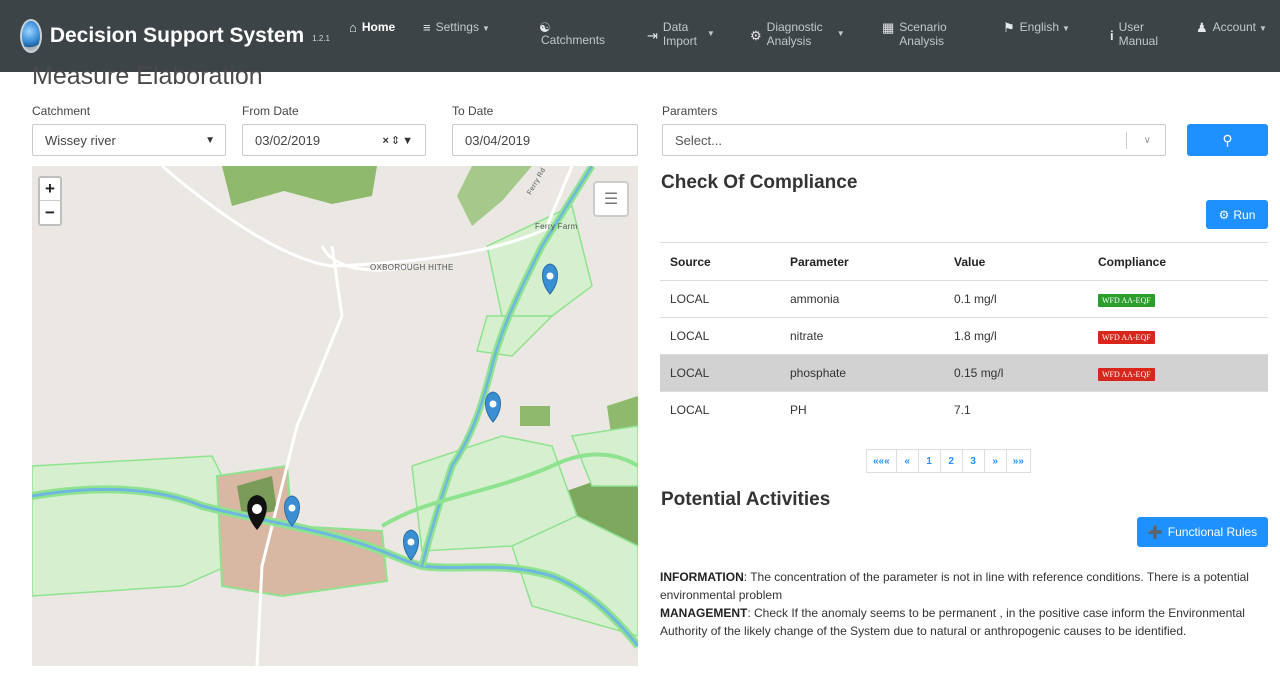  What do you see at coordinates (1178, 410) in the screenshot?
I see `cell-compliance` at bounding box center [1178, 410].